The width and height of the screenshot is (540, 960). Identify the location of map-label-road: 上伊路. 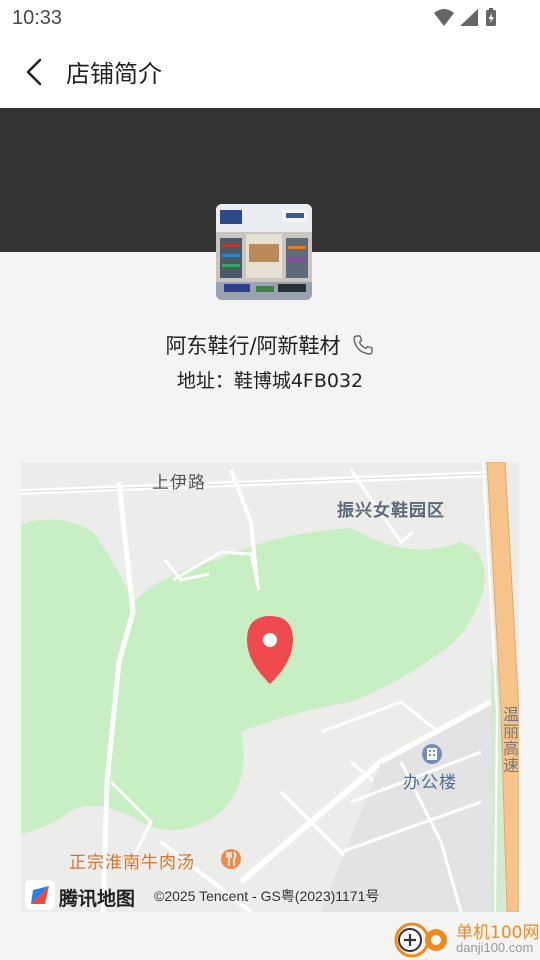
(179, 483).